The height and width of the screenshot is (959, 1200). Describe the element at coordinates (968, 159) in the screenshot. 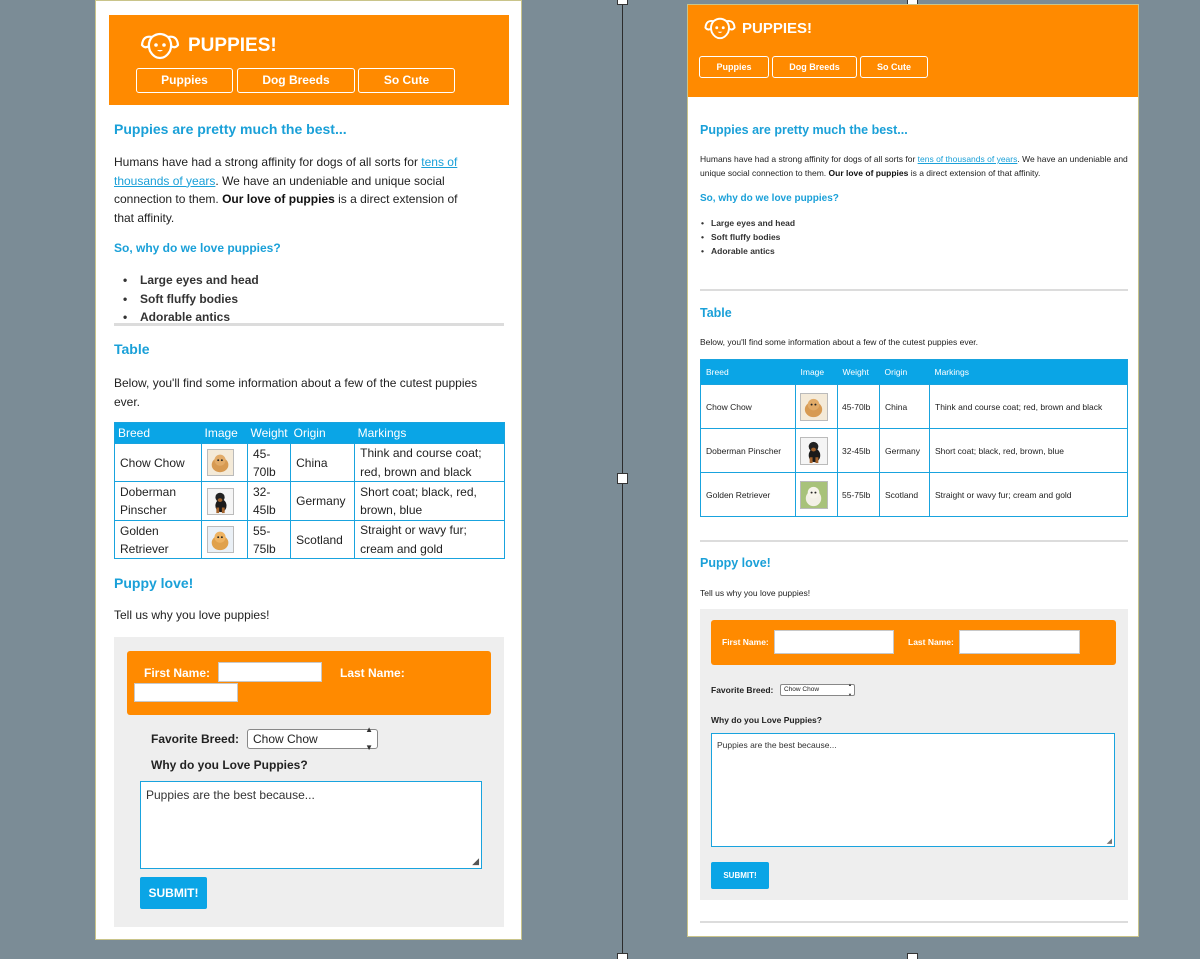

I see `history-link: tens of thousands of years` at that location.